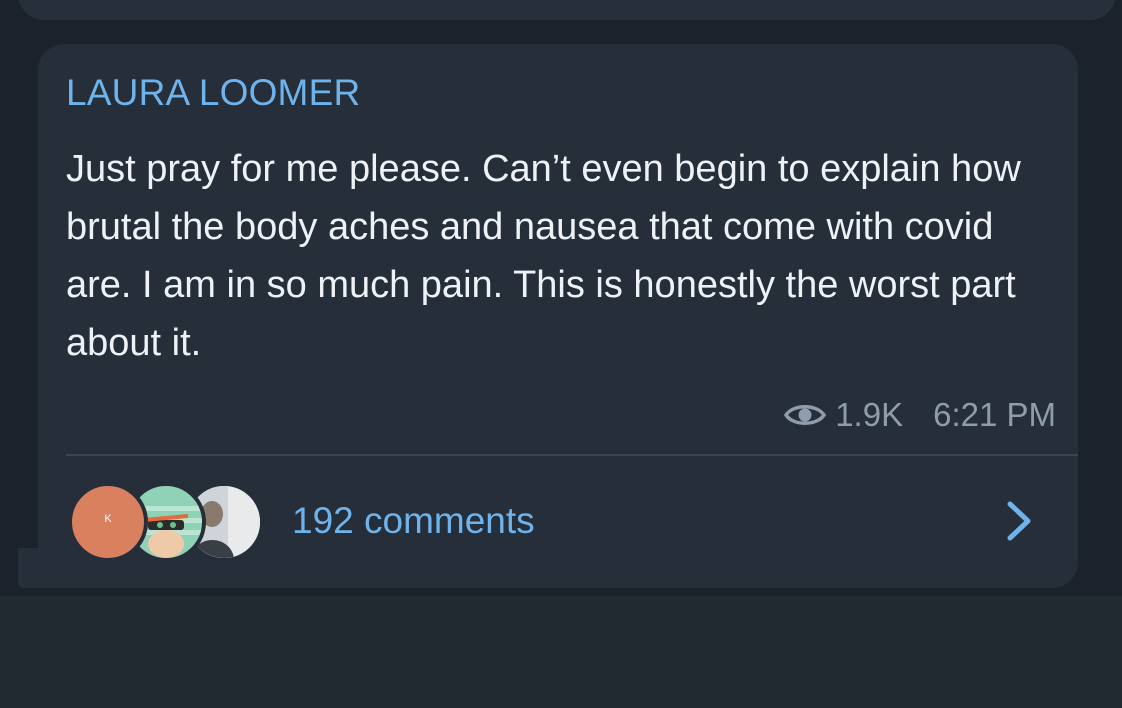  What do you see at coordinates (213, 93) in the screenshot?
I see `post-author: LAURA LOOMER` at bounding box center [213, 93].